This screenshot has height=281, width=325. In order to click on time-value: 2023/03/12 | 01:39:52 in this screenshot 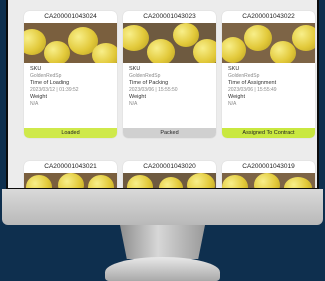, I will do `click(54, 90)`.